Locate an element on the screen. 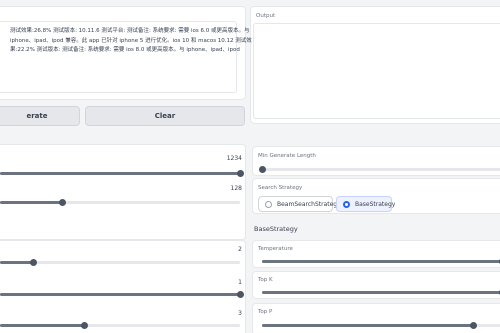 Image resolution: width=500 pixels, height=333 pixels. slider-2-value: 128 is located at coordinates (236, 188).